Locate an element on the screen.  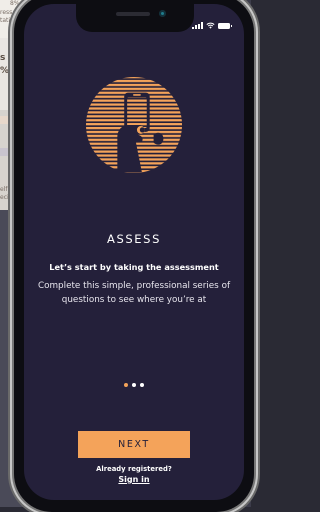
status-bar is located at coordinates (212, 25).